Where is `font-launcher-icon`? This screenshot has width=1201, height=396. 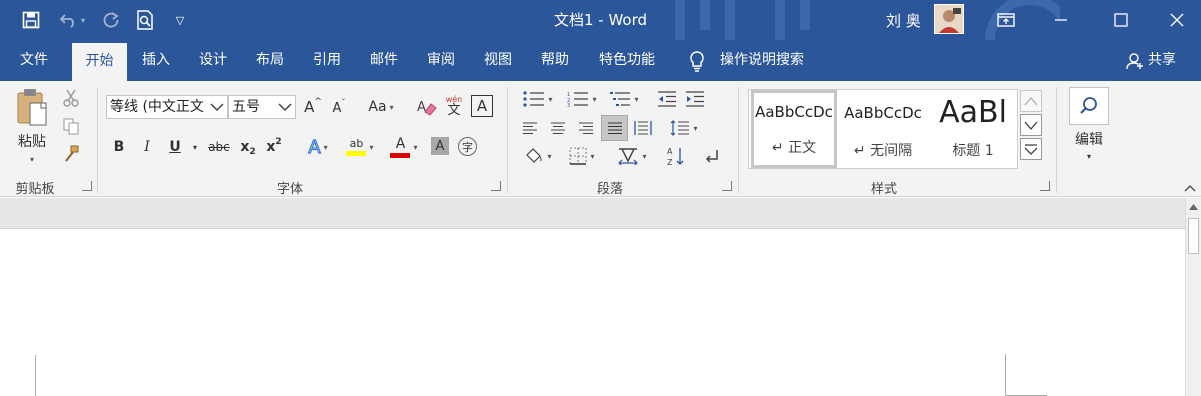
font-launcher-icon is located at coordinates (496, 186).